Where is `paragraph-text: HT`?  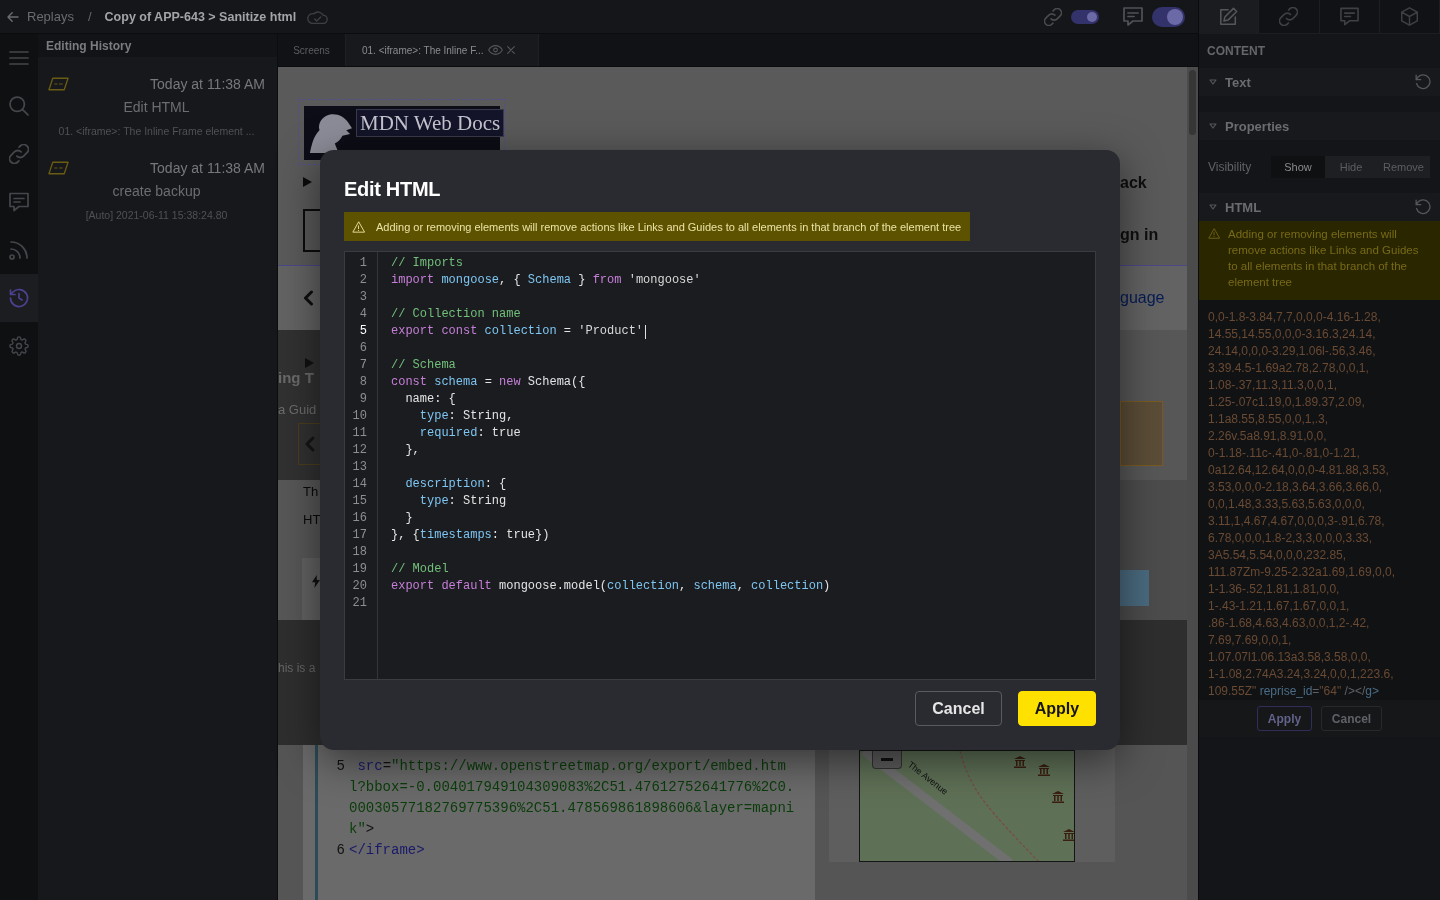 paragraph-text: HT is located at coordinates (312, 520).